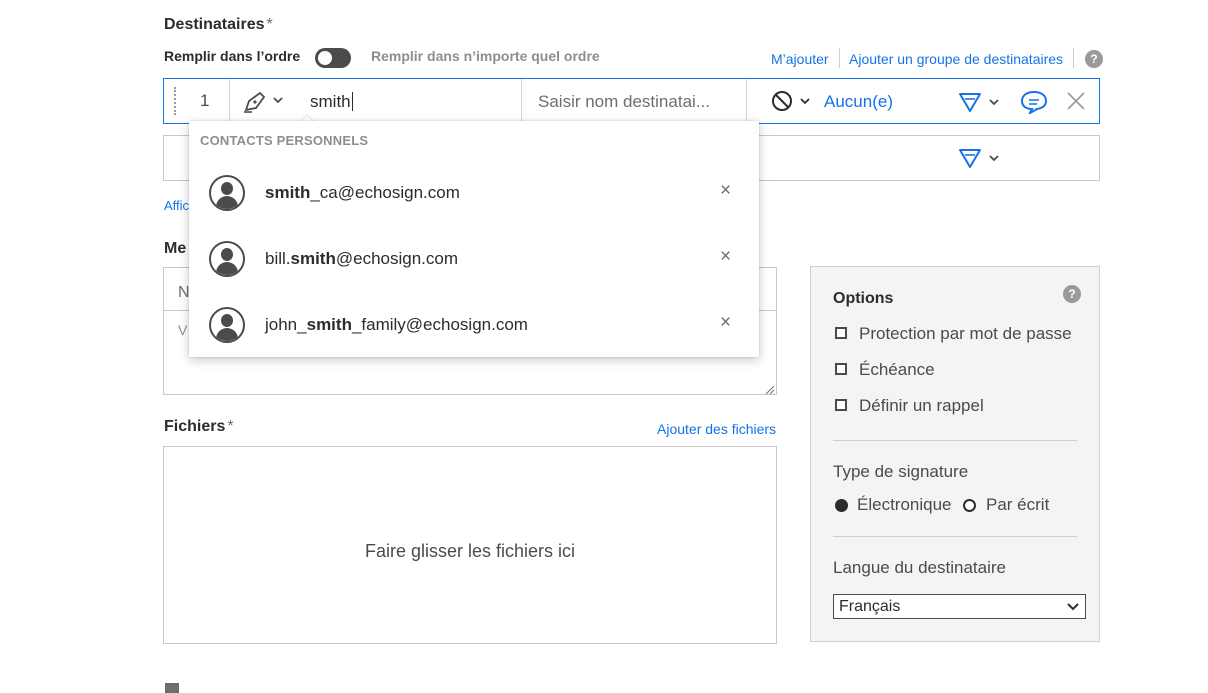 The width and height of the screenshot is (1208, 693). What do you see at coordinates (333, 58) in the screenshot?
I see `order-toggle` at bounding box center [333, 58].